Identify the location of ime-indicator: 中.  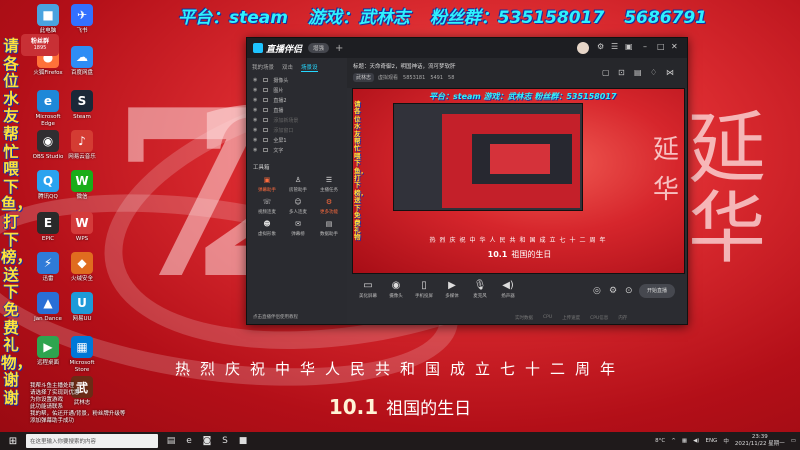
(726, 441).